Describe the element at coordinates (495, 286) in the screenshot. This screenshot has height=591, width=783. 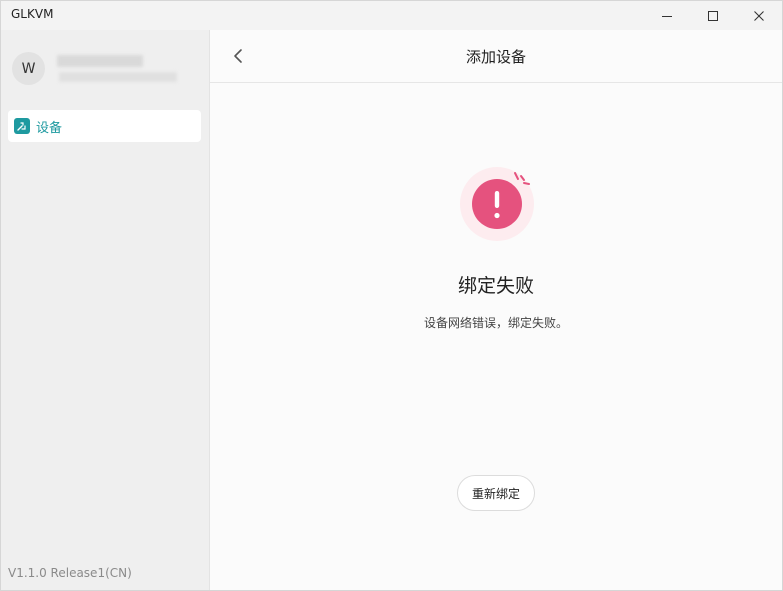
I see `status-title: 绑定失败` at that location.